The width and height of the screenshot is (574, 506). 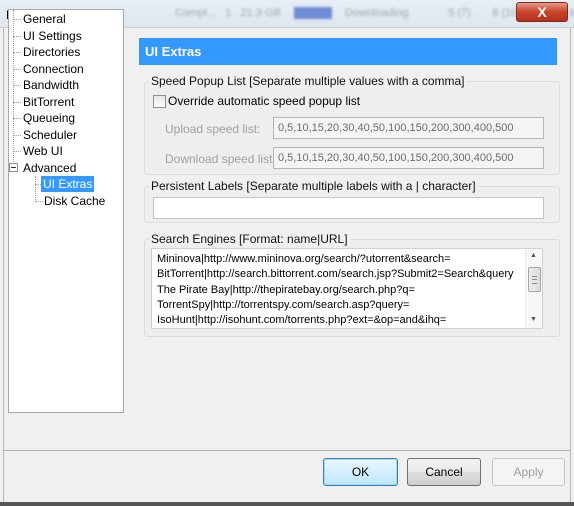 What do you see at coordinates (264, 101) in the screenshot?
I see `override-speed-label: Override automatic speed popup list` at bounding box center [264, 101].